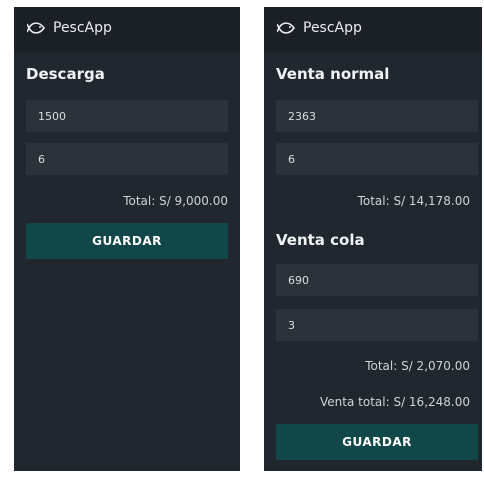 The image size is (484, 481). Describe the element at coordinates (333, 74) in the screenshot. I see `section-title-venta-normal: Venta normal` at that location.